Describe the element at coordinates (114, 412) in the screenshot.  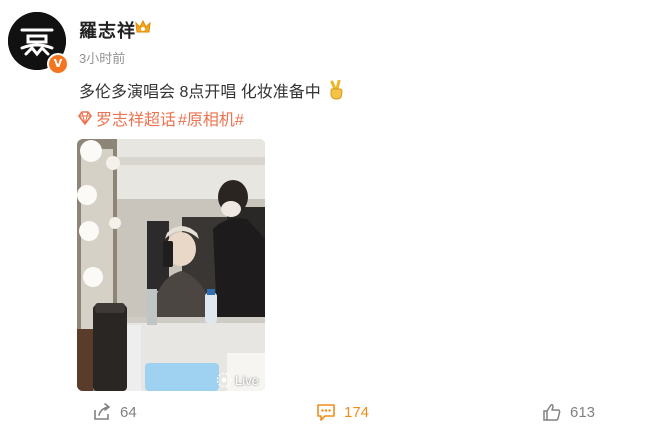
I see `share-button: 64` at that location.